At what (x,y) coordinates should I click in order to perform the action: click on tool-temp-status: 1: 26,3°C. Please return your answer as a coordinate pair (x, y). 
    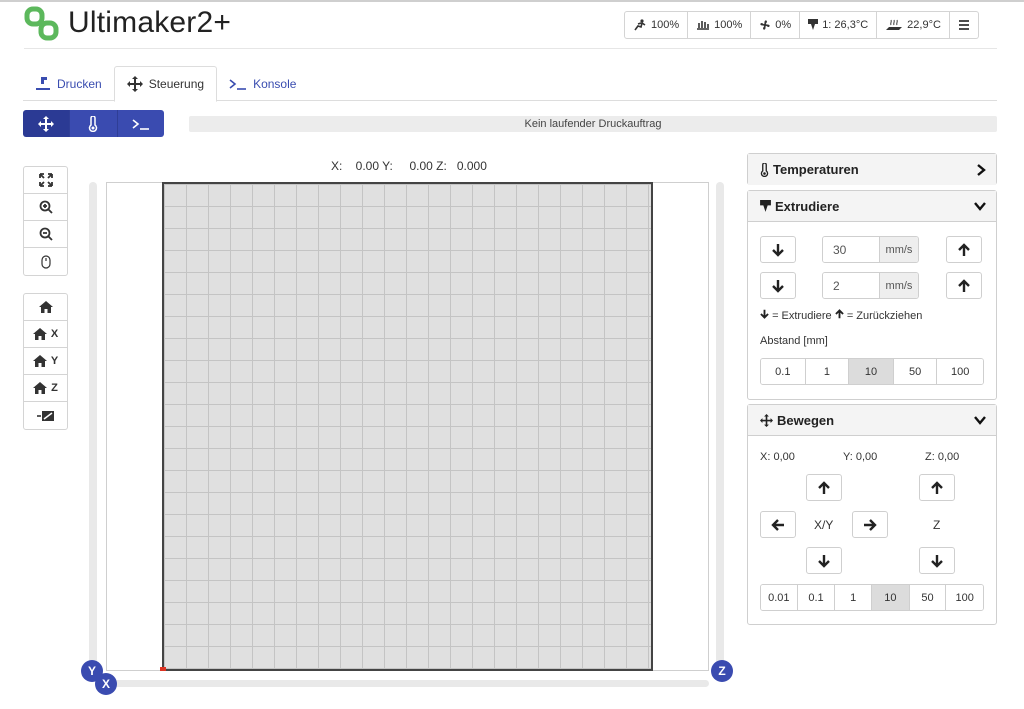
    Looking at the image, I should click on (839, 25).